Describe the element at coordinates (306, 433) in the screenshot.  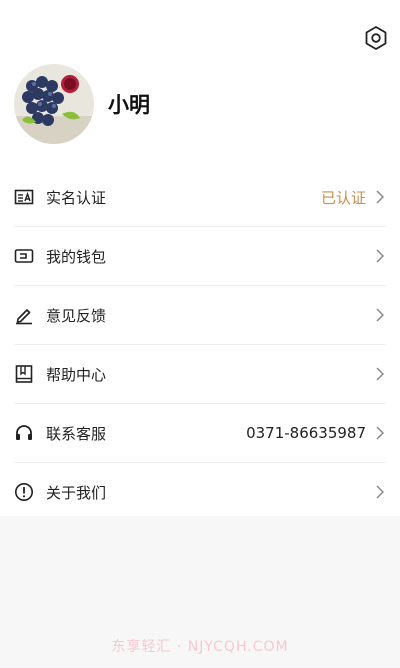
I see `phone-number: 0371-86635987` at that location.